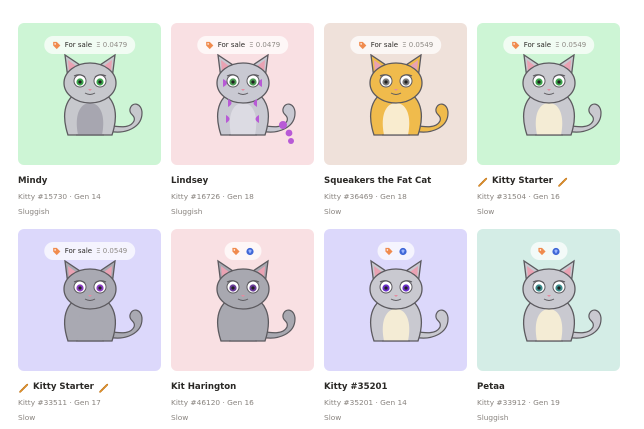 Image resolution: width=644 pixels, height=429 pixels. Describe the element at coordinates (212, 402) in the screenshot. I see `kitty-id-gen: Kitty #46120 · Gen 16` at that location.